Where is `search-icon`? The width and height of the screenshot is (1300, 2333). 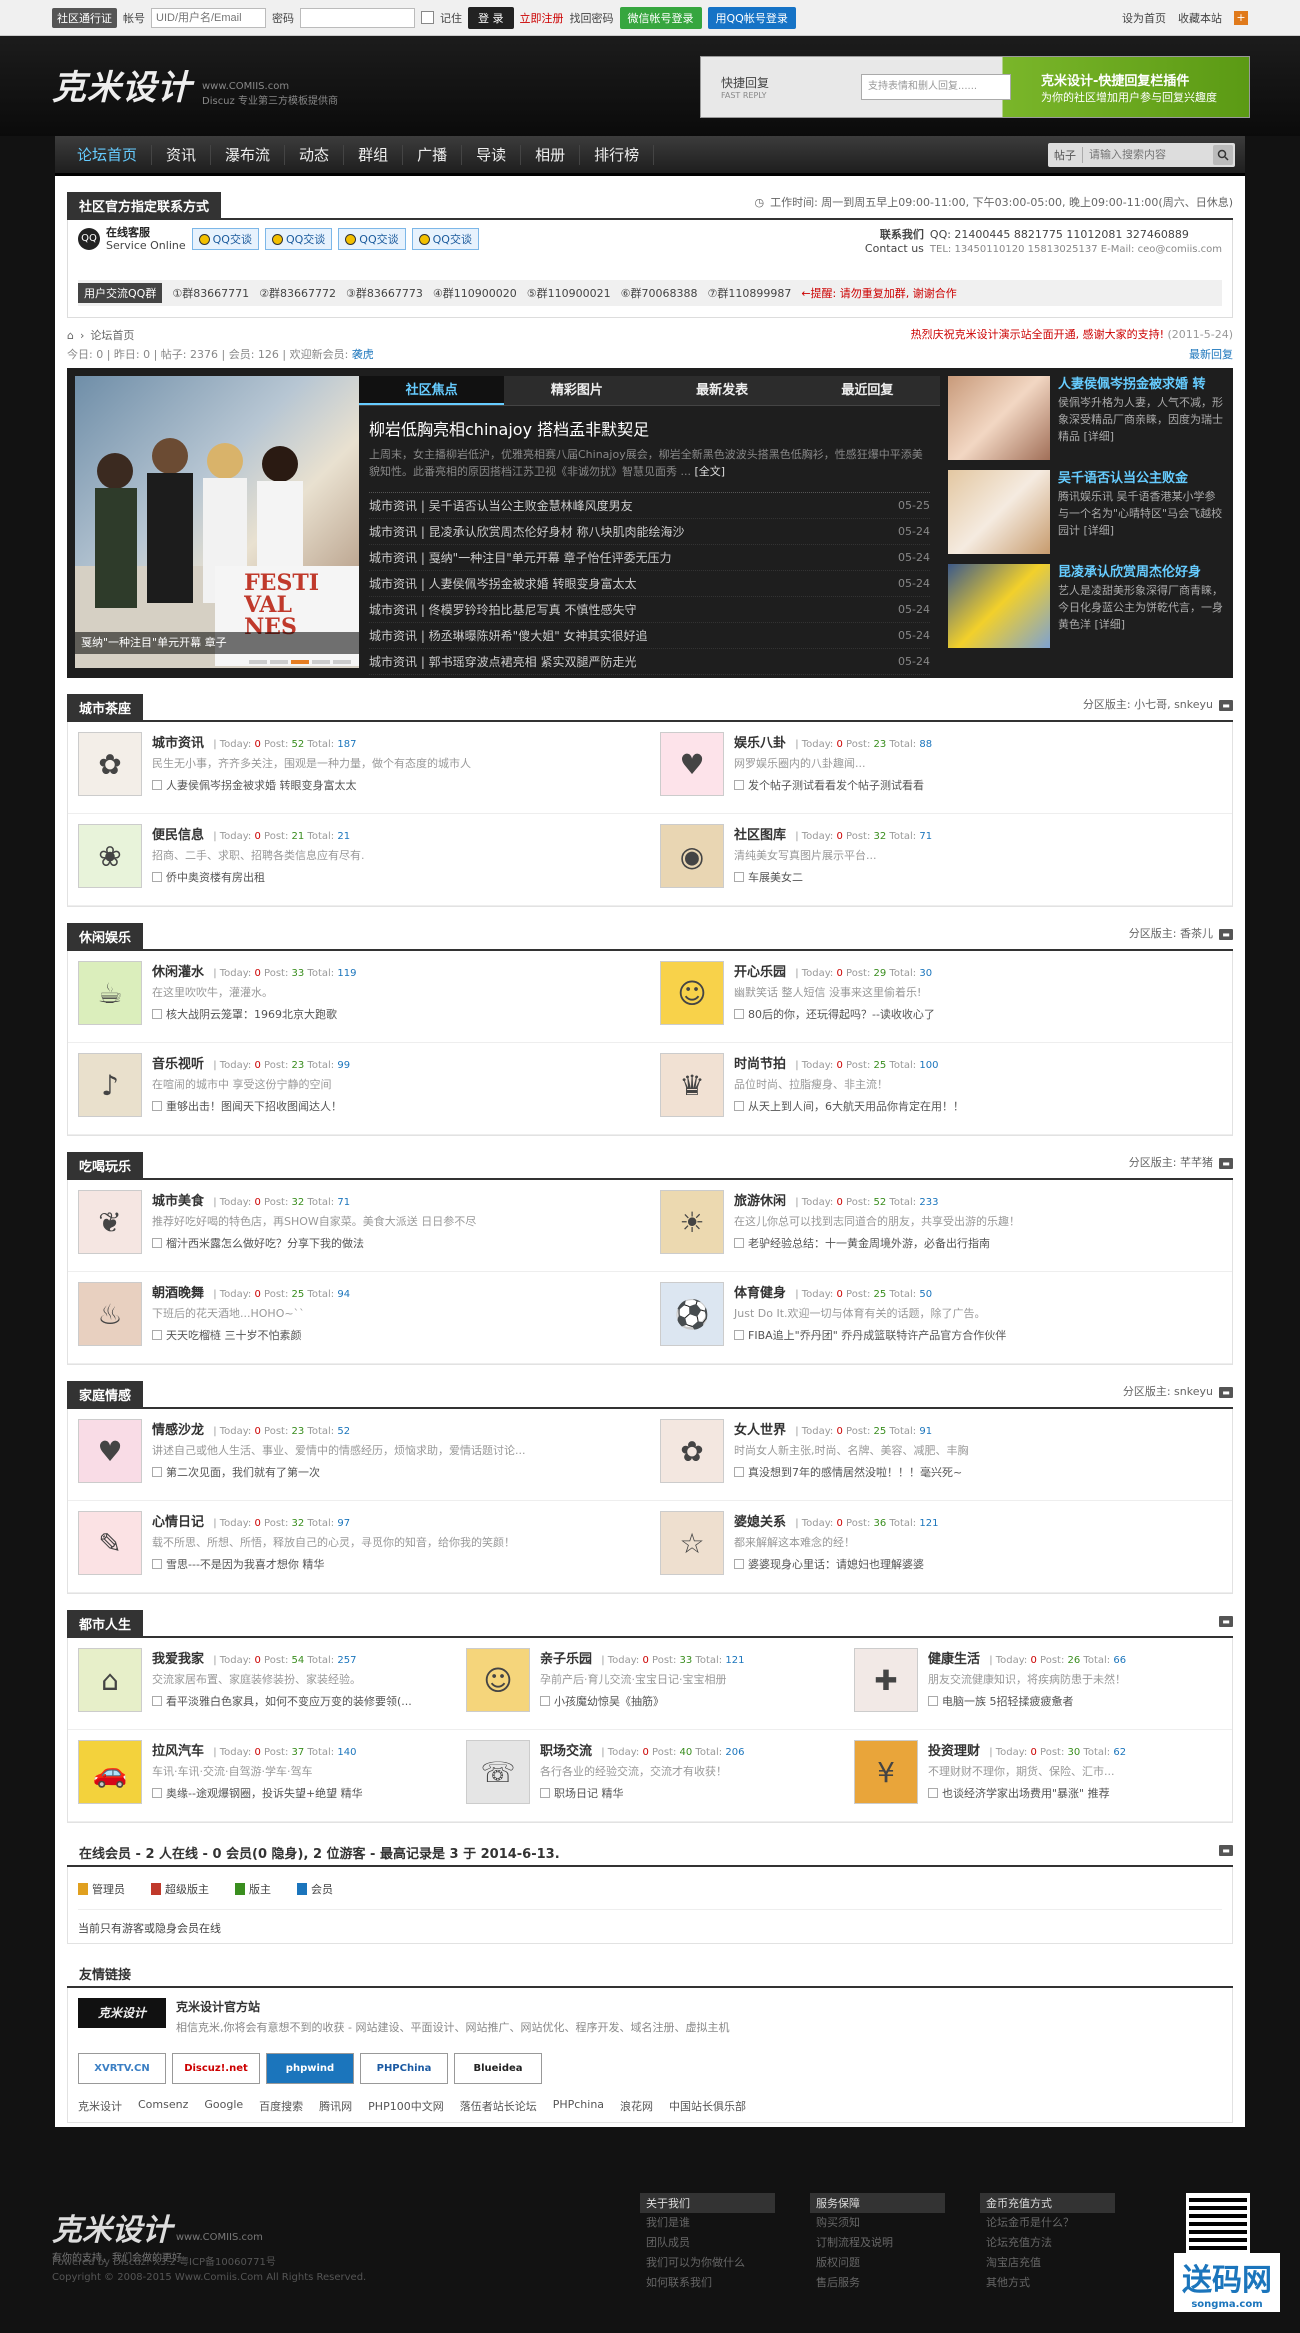 search-icon is located at coordinates (1223, 154).